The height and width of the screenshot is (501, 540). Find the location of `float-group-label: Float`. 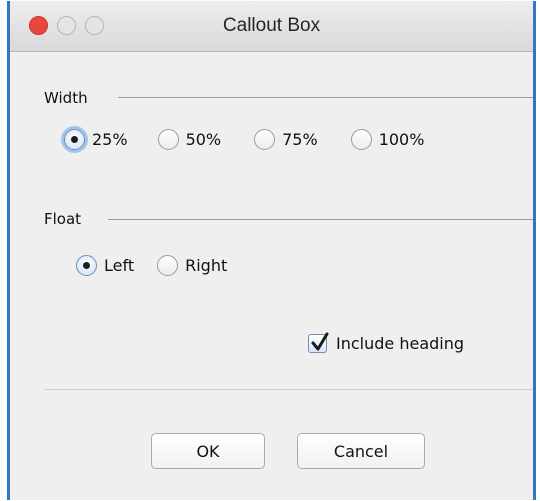

float-group-label: Float is located at coordinates (63, 219).